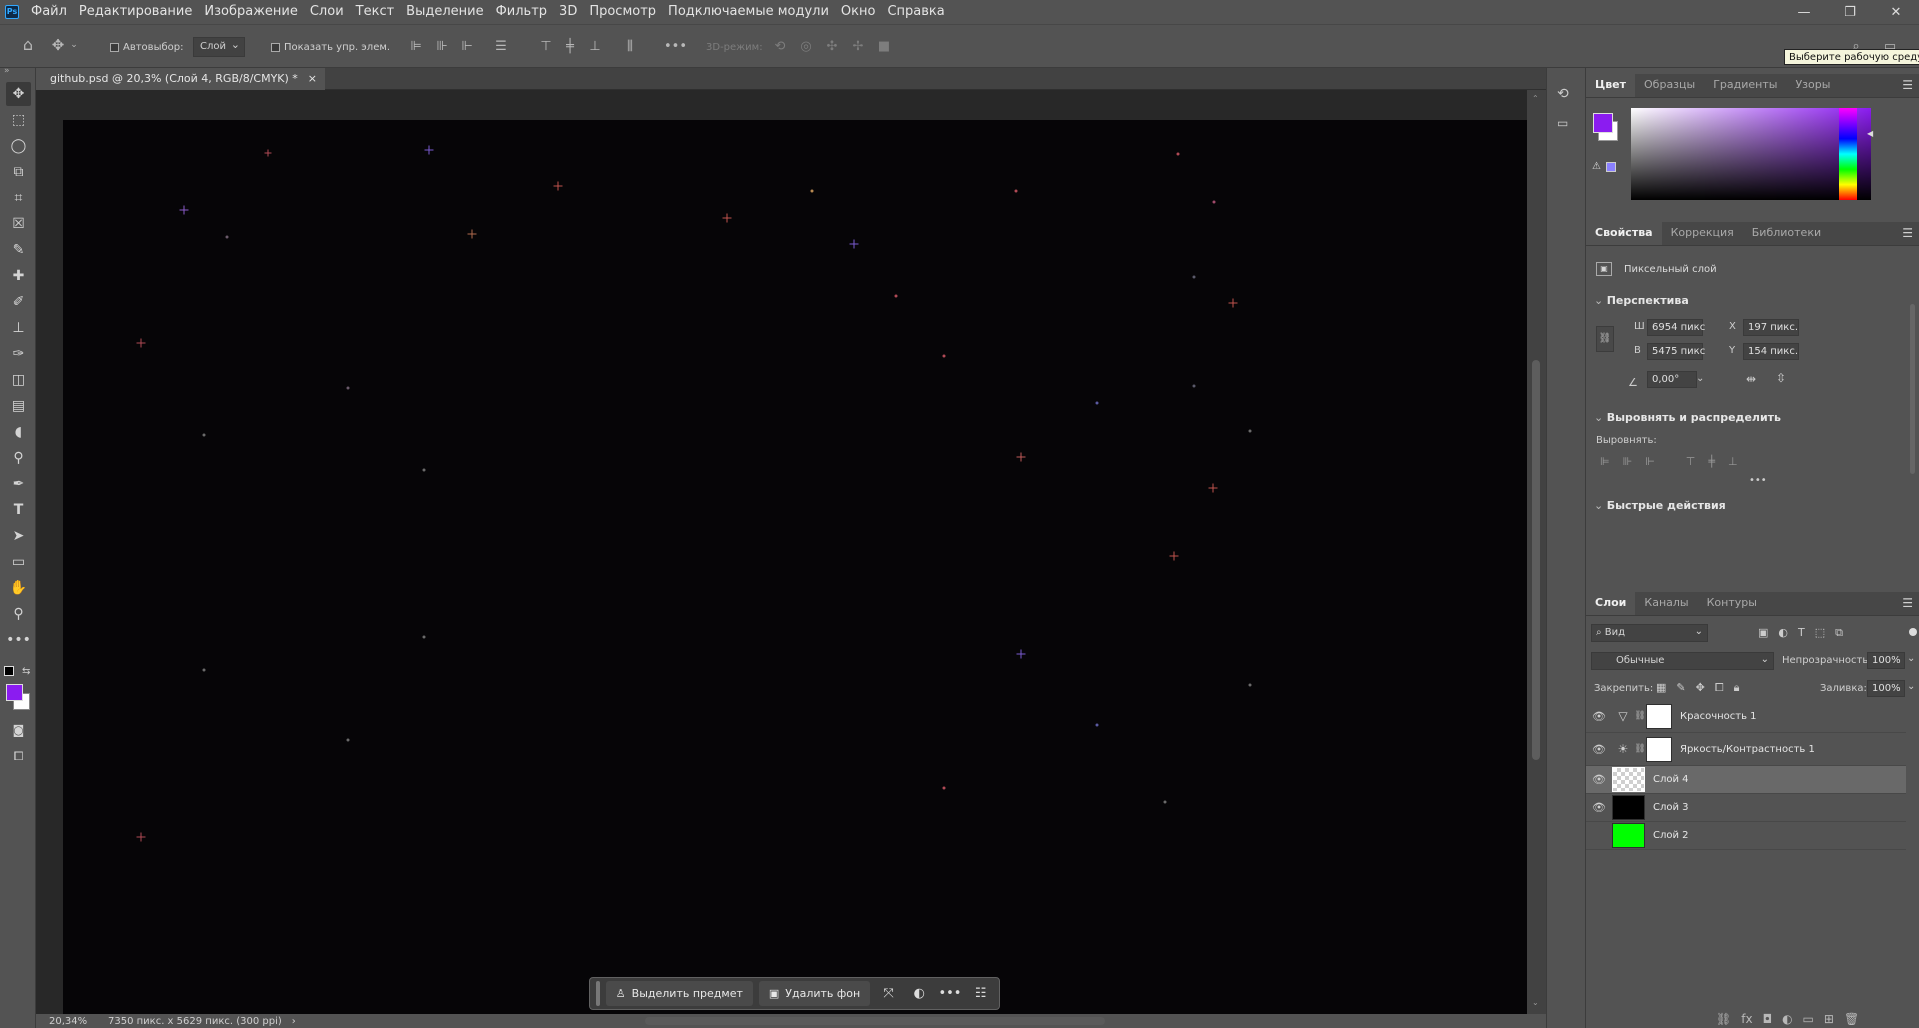 The height and width of the screenshot is (1028, 1919). What do you see at coordinates (18, 730) in the screenshot?
I see `quick-mask-icon: ◙` at bounding box center [18, 730].